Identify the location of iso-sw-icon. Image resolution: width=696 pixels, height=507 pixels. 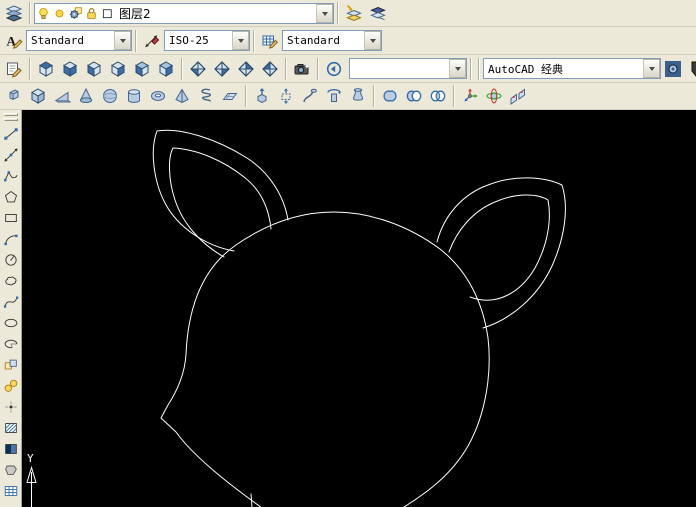
(198, 69).